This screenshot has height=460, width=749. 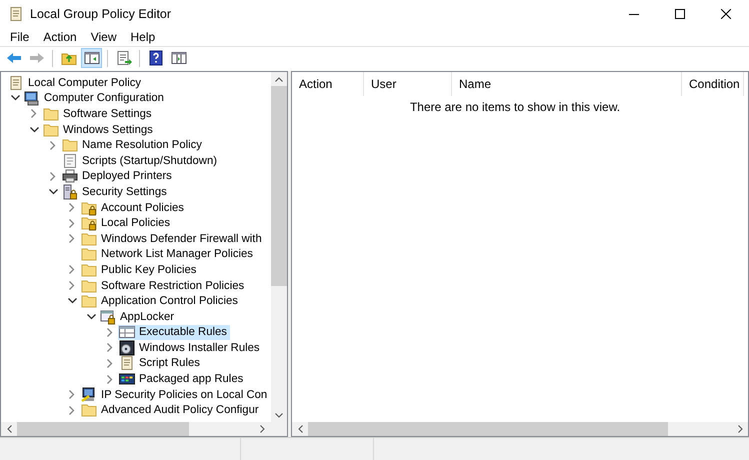 What do you see at coordinates (172, 238) in the screenshot?
I see `tree-item: Windows Defender Firewall with` at bounding box center [172, 238].